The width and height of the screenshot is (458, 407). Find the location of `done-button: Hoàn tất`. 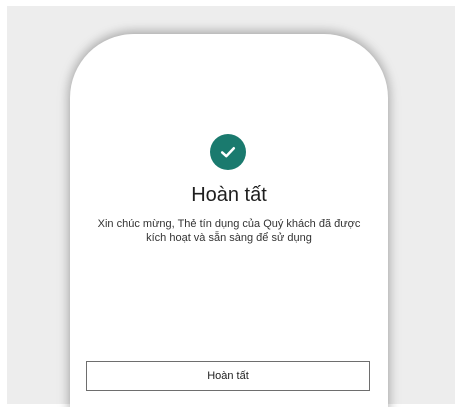

done-button: Hoàn tất is located at coordinates (228, 376).